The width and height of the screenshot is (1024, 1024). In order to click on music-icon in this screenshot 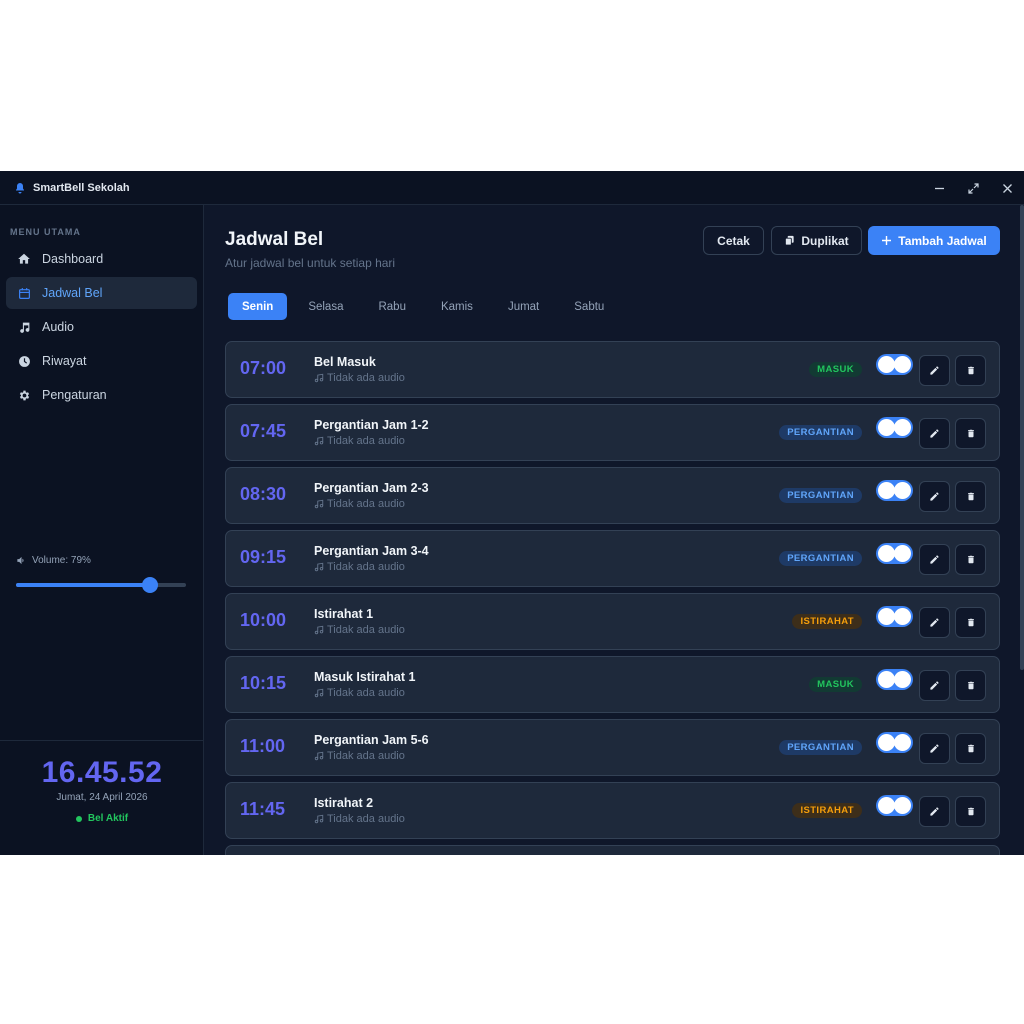, I will do `click(24, 327)`.